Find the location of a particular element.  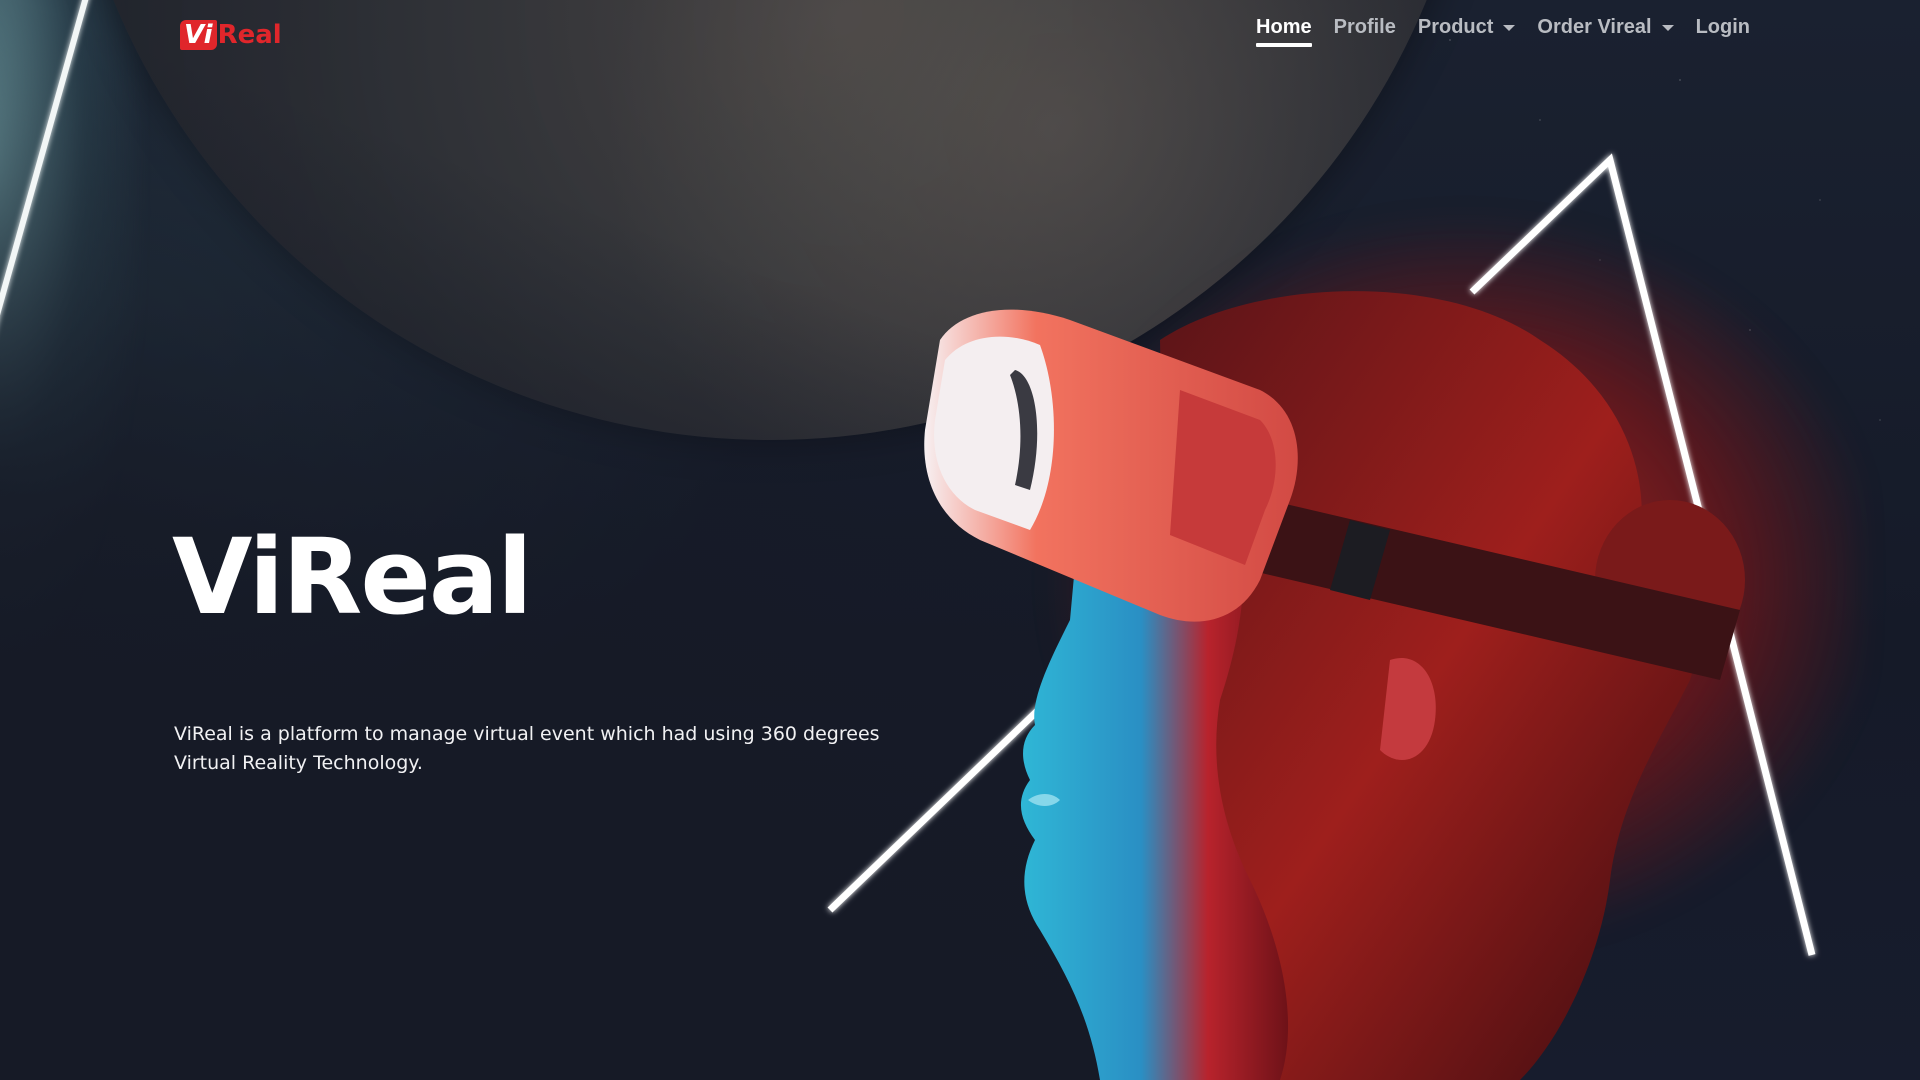

nav-item-label: Login is located at coordinates (1722, 27).